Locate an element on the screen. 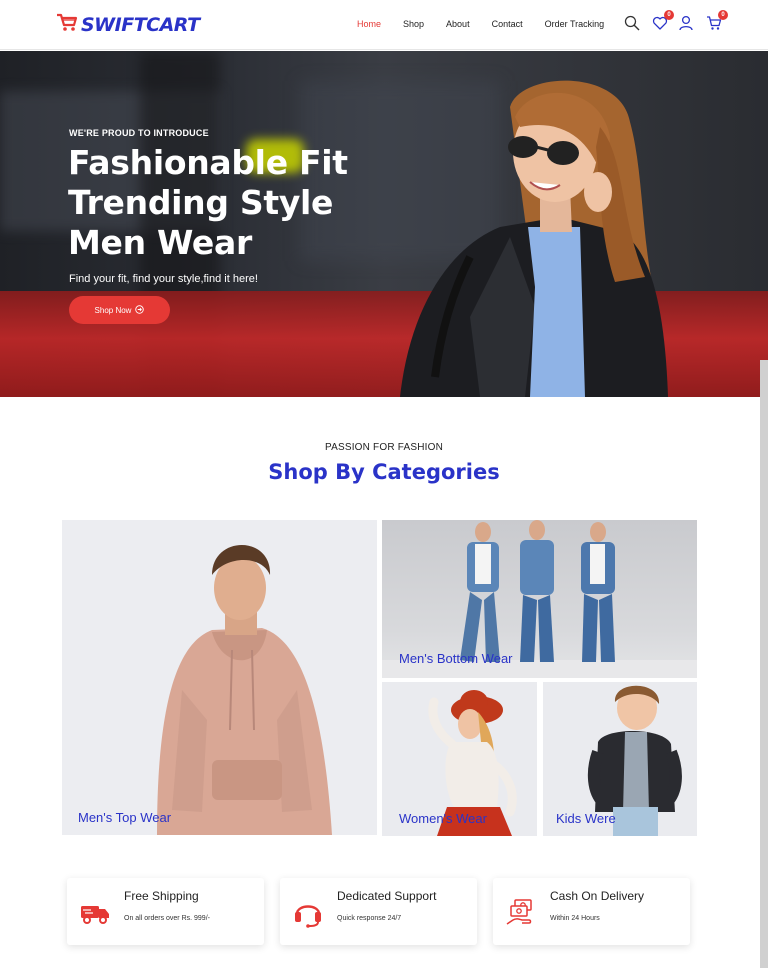  shop-now-label: Shop Now is located at coordinates (113, 310).